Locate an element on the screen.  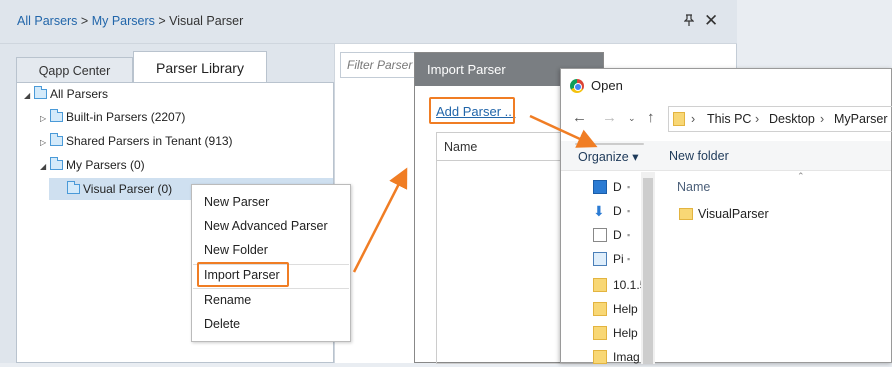
address-bar: › This PC › Desktop › MyParser is located at coordinates (780, 119).